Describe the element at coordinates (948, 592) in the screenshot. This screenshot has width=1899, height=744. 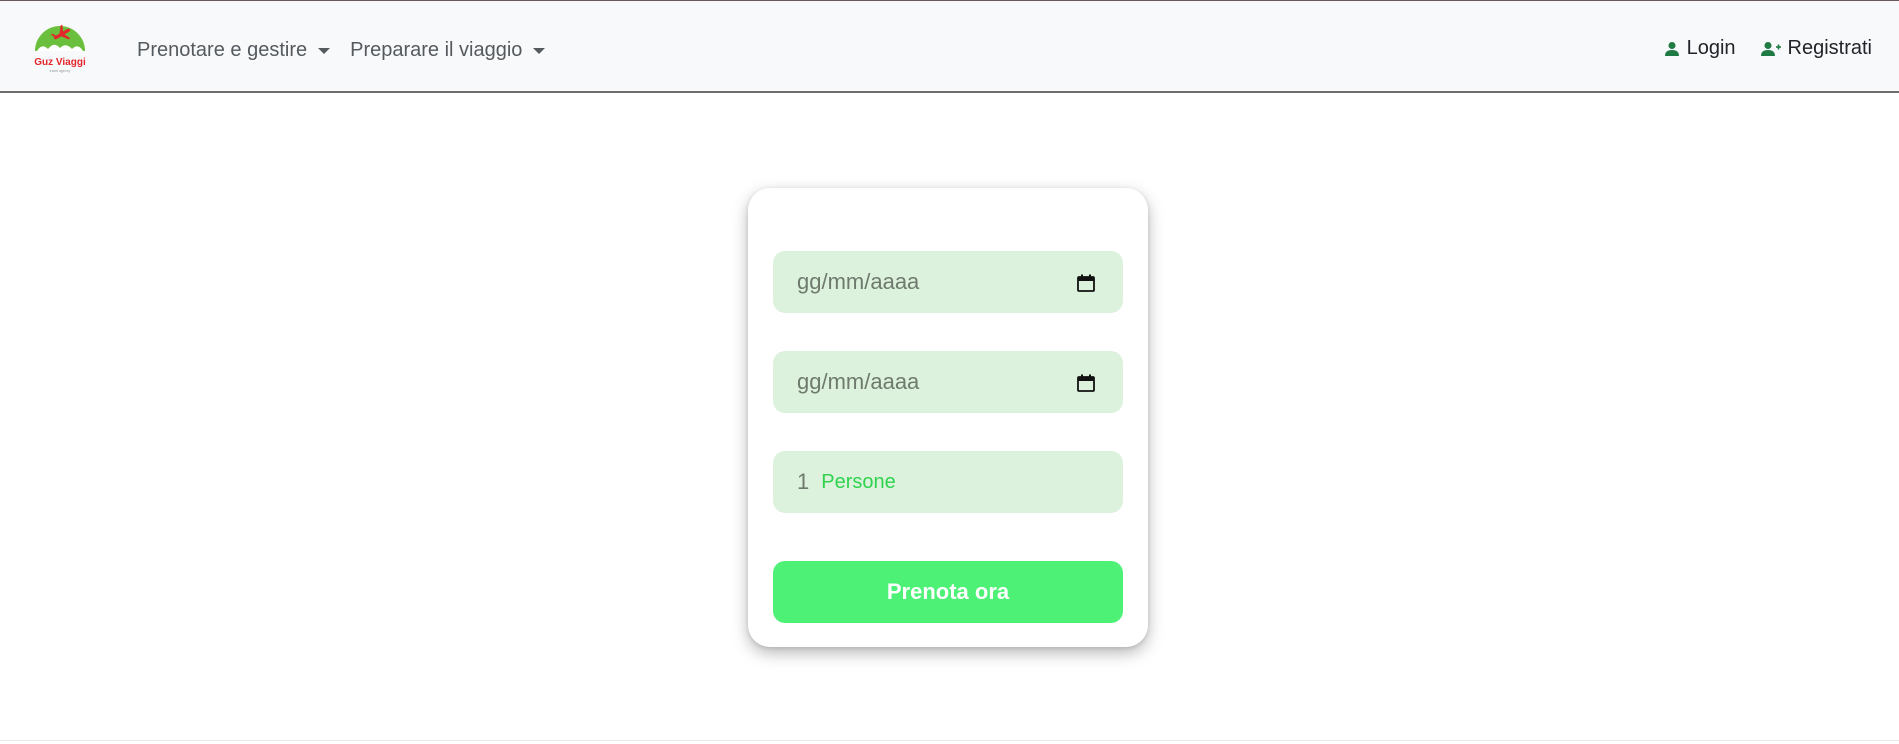
I see `book-now-button: Prenota ora` at that location.